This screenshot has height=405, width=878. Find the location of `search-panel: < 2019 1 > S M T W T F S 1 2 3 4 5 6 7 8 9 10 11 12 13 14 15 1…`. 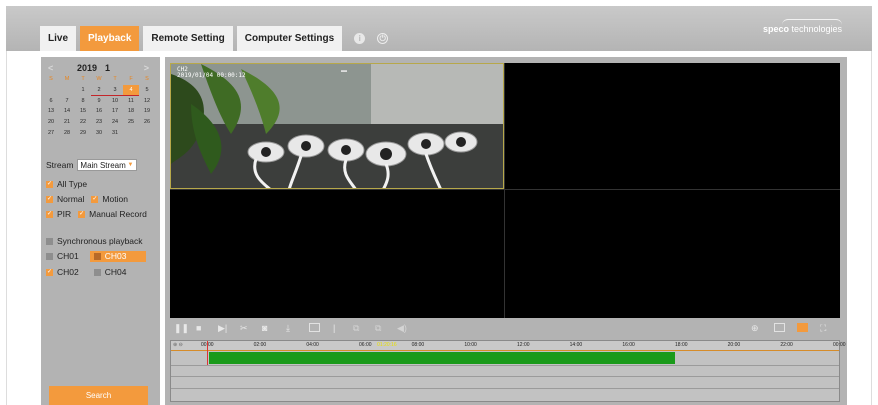

search-panel: < 2019 1 > S M T W T F S 1 2 3 4 5 6 7 8 9 10 11 12 13 14 15 1… is located at coordinates (100, 231).